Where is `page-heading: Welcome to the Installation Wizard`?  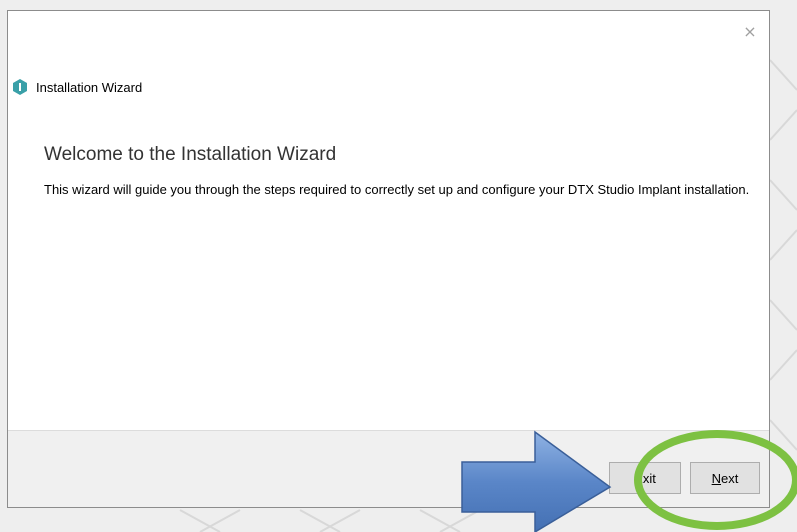
page-heading: Welcome to the Installation Wizard is located at coordinates (190, 154).